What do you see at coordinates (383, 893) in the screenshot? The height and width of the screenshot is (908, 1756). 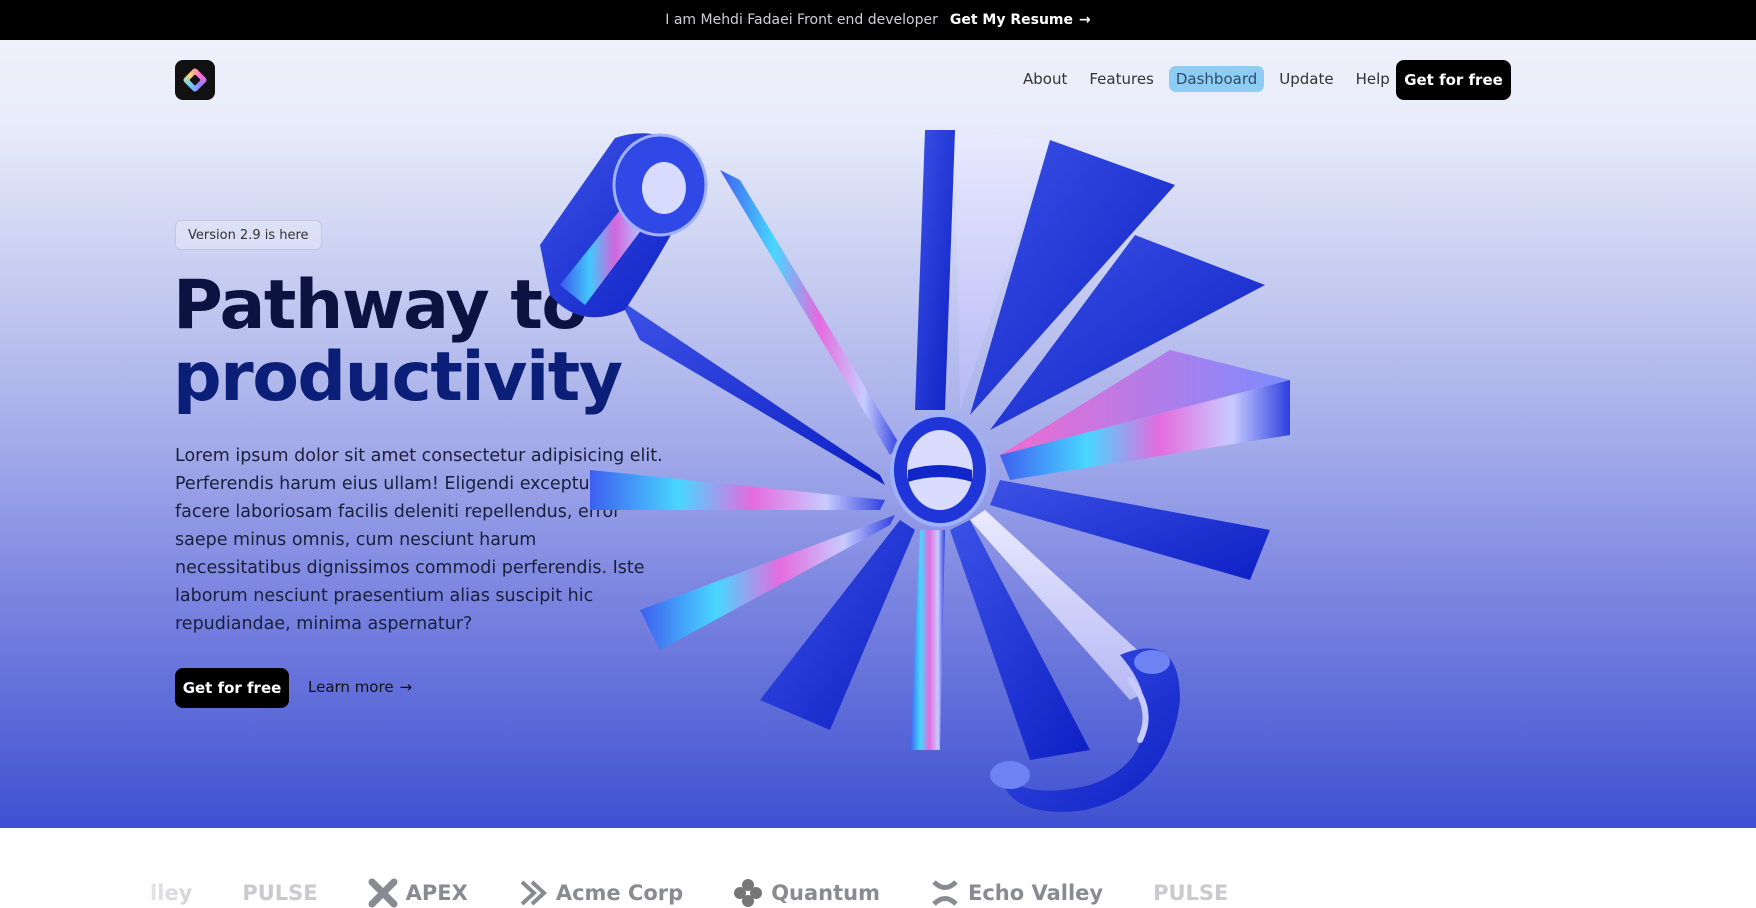 I see `apex-x-icon` at bounding box center [383, 893].